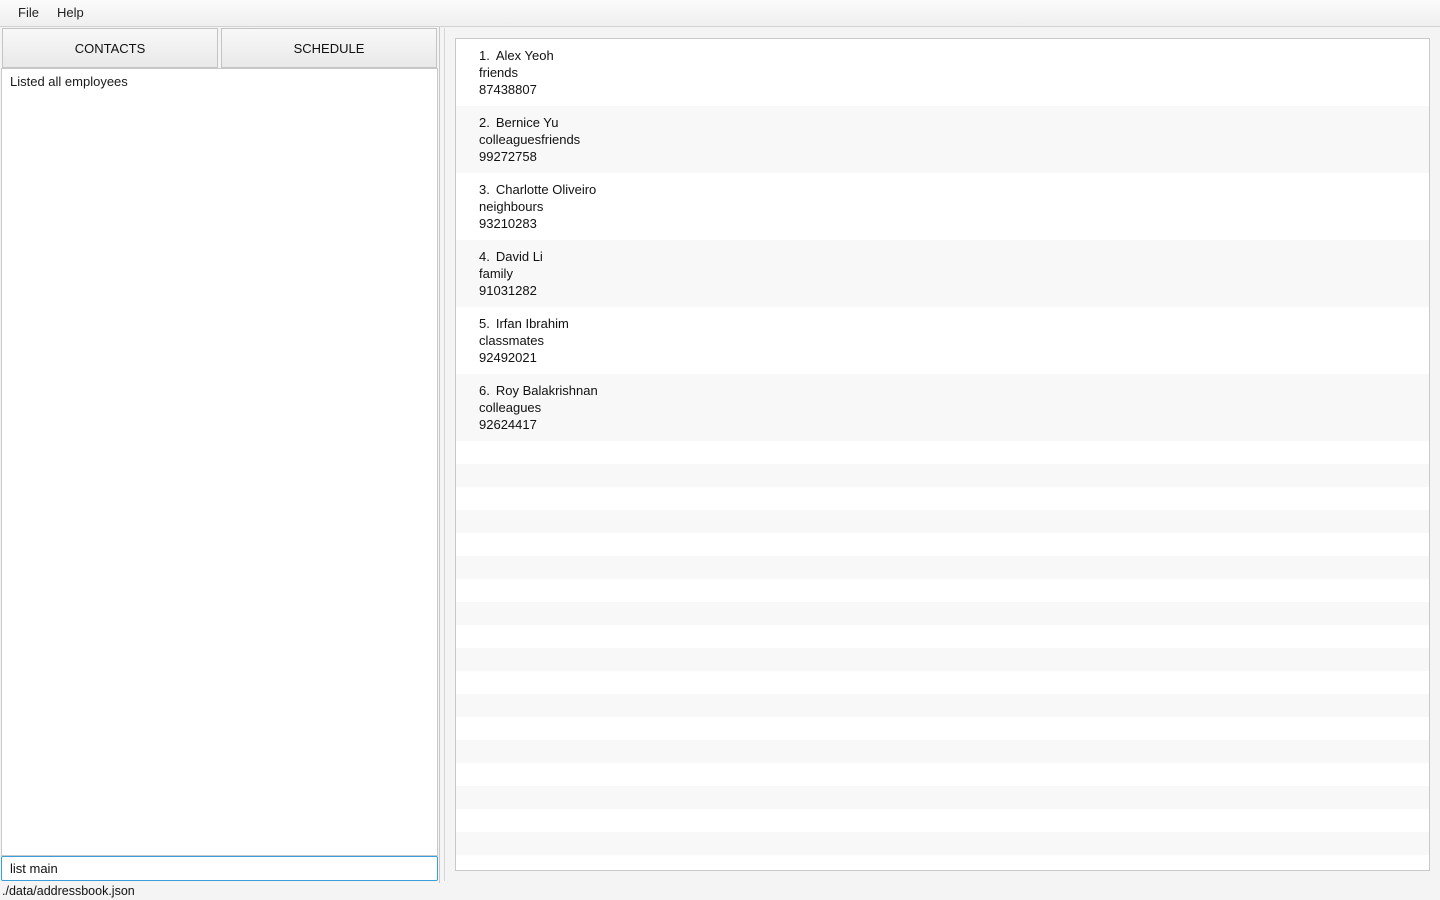  What do you see at coordinates (484, 256) in the screenshot?
I see `person-index: 4.` at bounding box center [484, 256].